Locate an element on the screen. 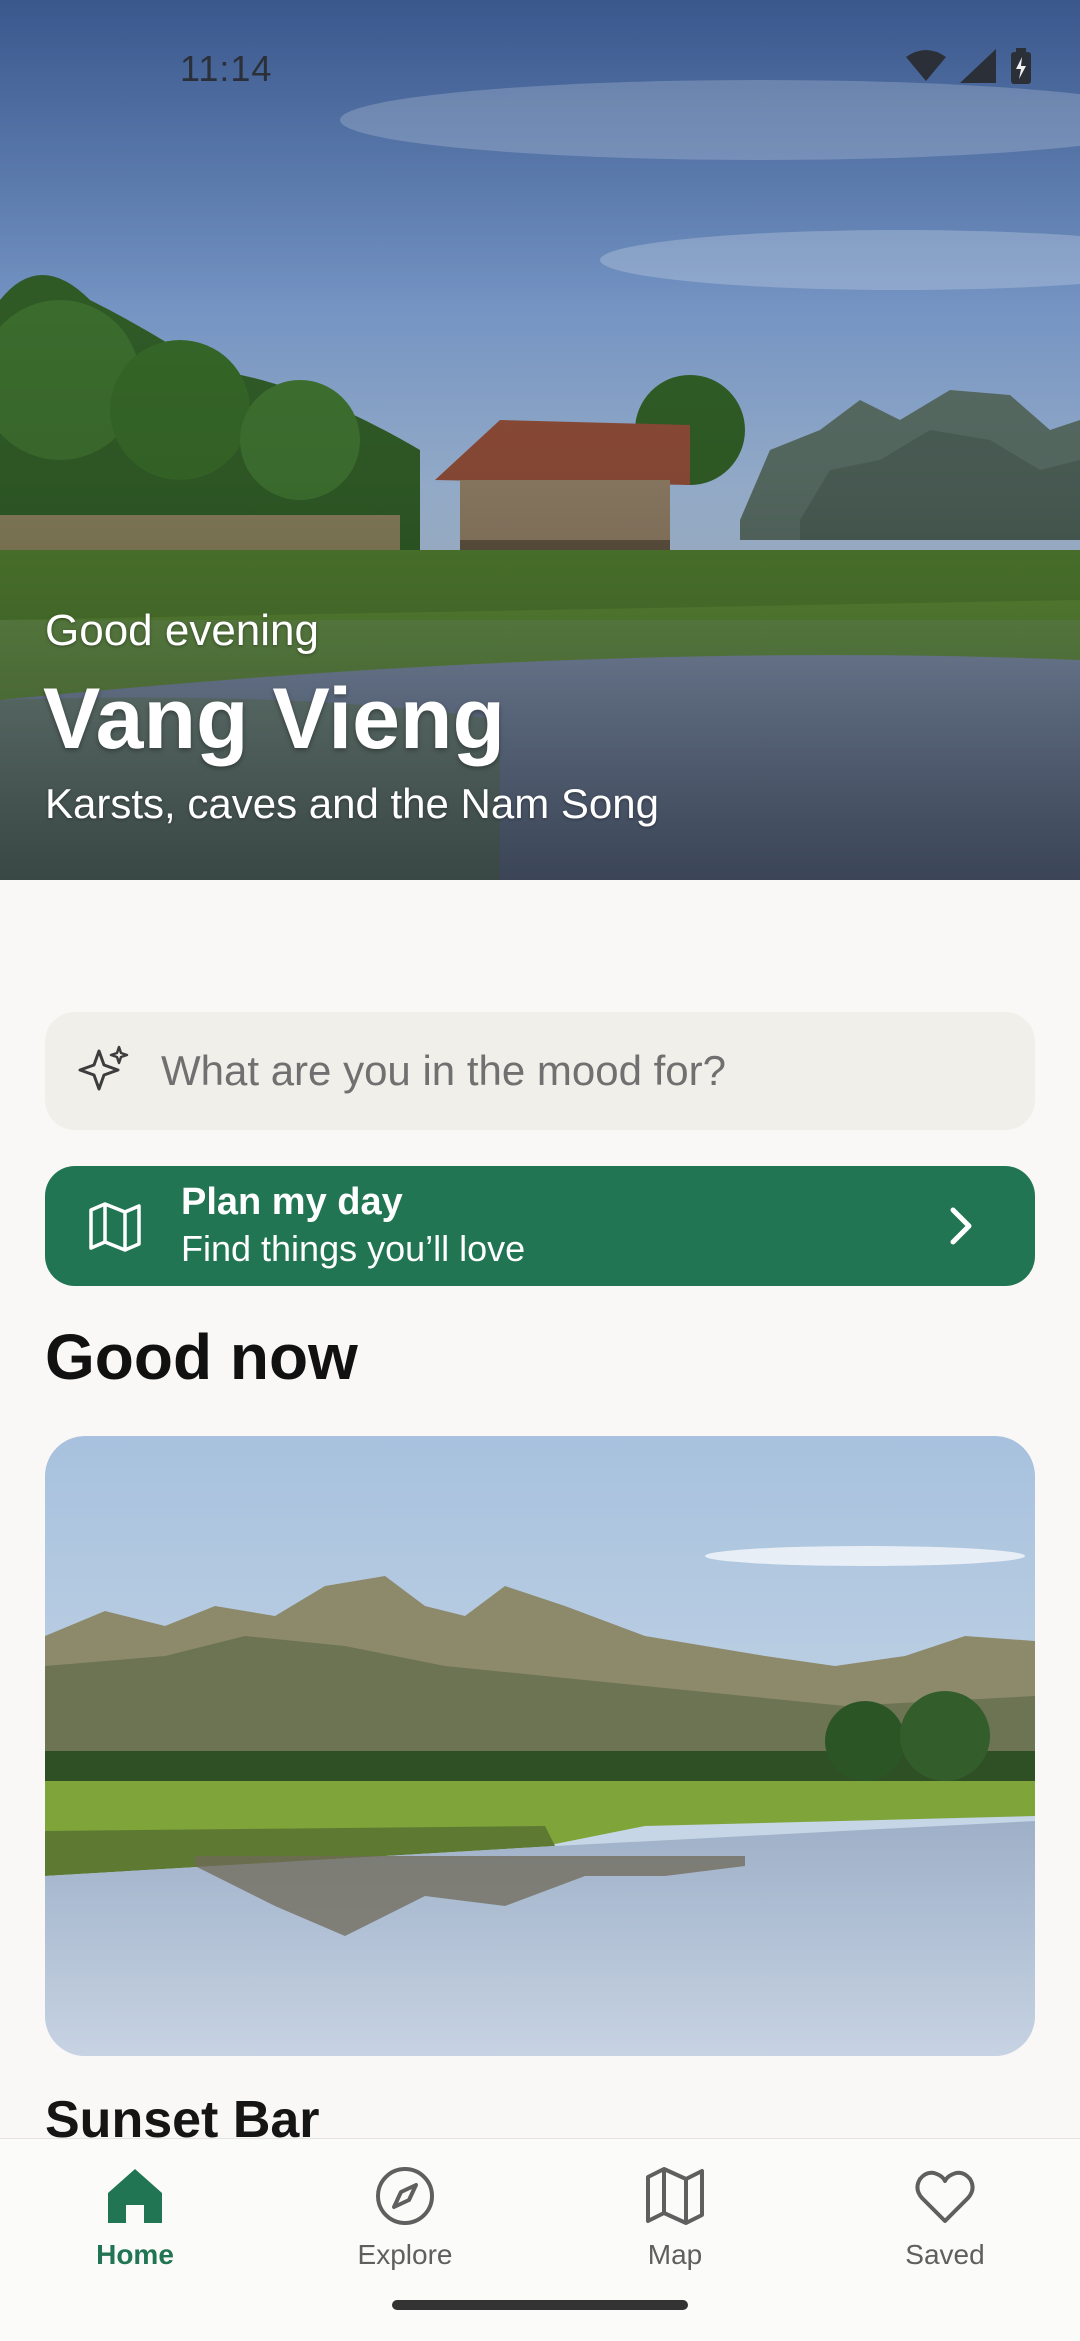 The width and height of the screenshot is (1080, 2341). status-icons is located at coordinates (969, 66).